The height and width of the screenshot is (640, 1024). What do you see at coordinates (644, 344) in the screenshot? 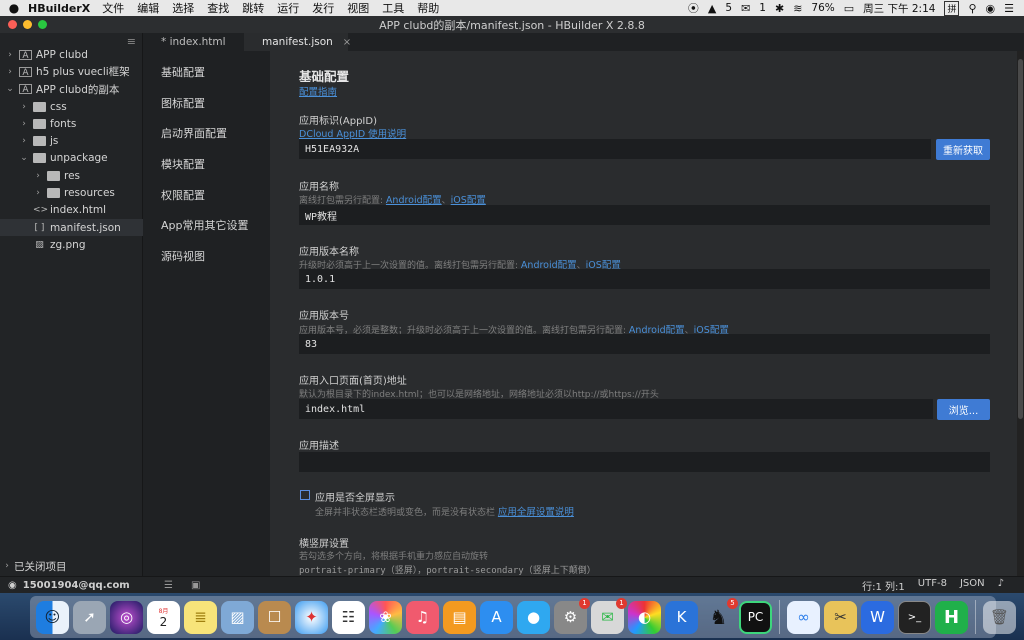
I see `version-code-field: 83` at bounding box center [644, 344].